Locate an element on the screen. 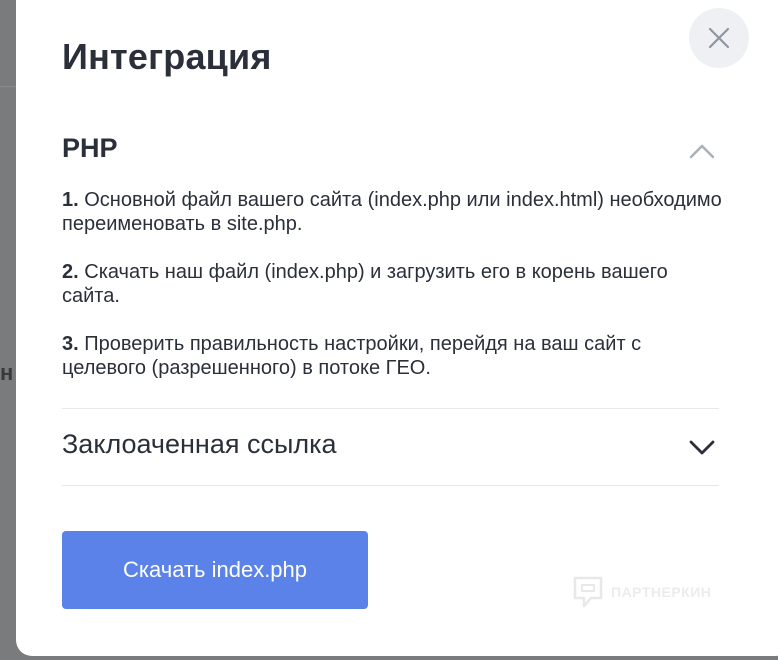 This screenshot has width=778, height=660. background-divider is located at coordinates (8, 86).